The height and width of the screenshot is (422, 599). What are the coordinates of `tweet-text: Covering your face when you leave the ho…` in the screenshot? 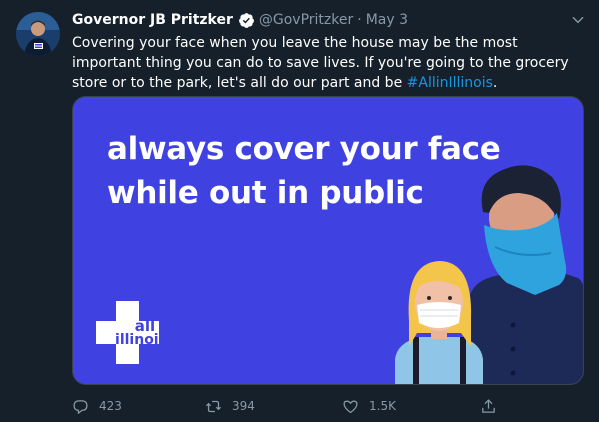 It's located at (327, 63).